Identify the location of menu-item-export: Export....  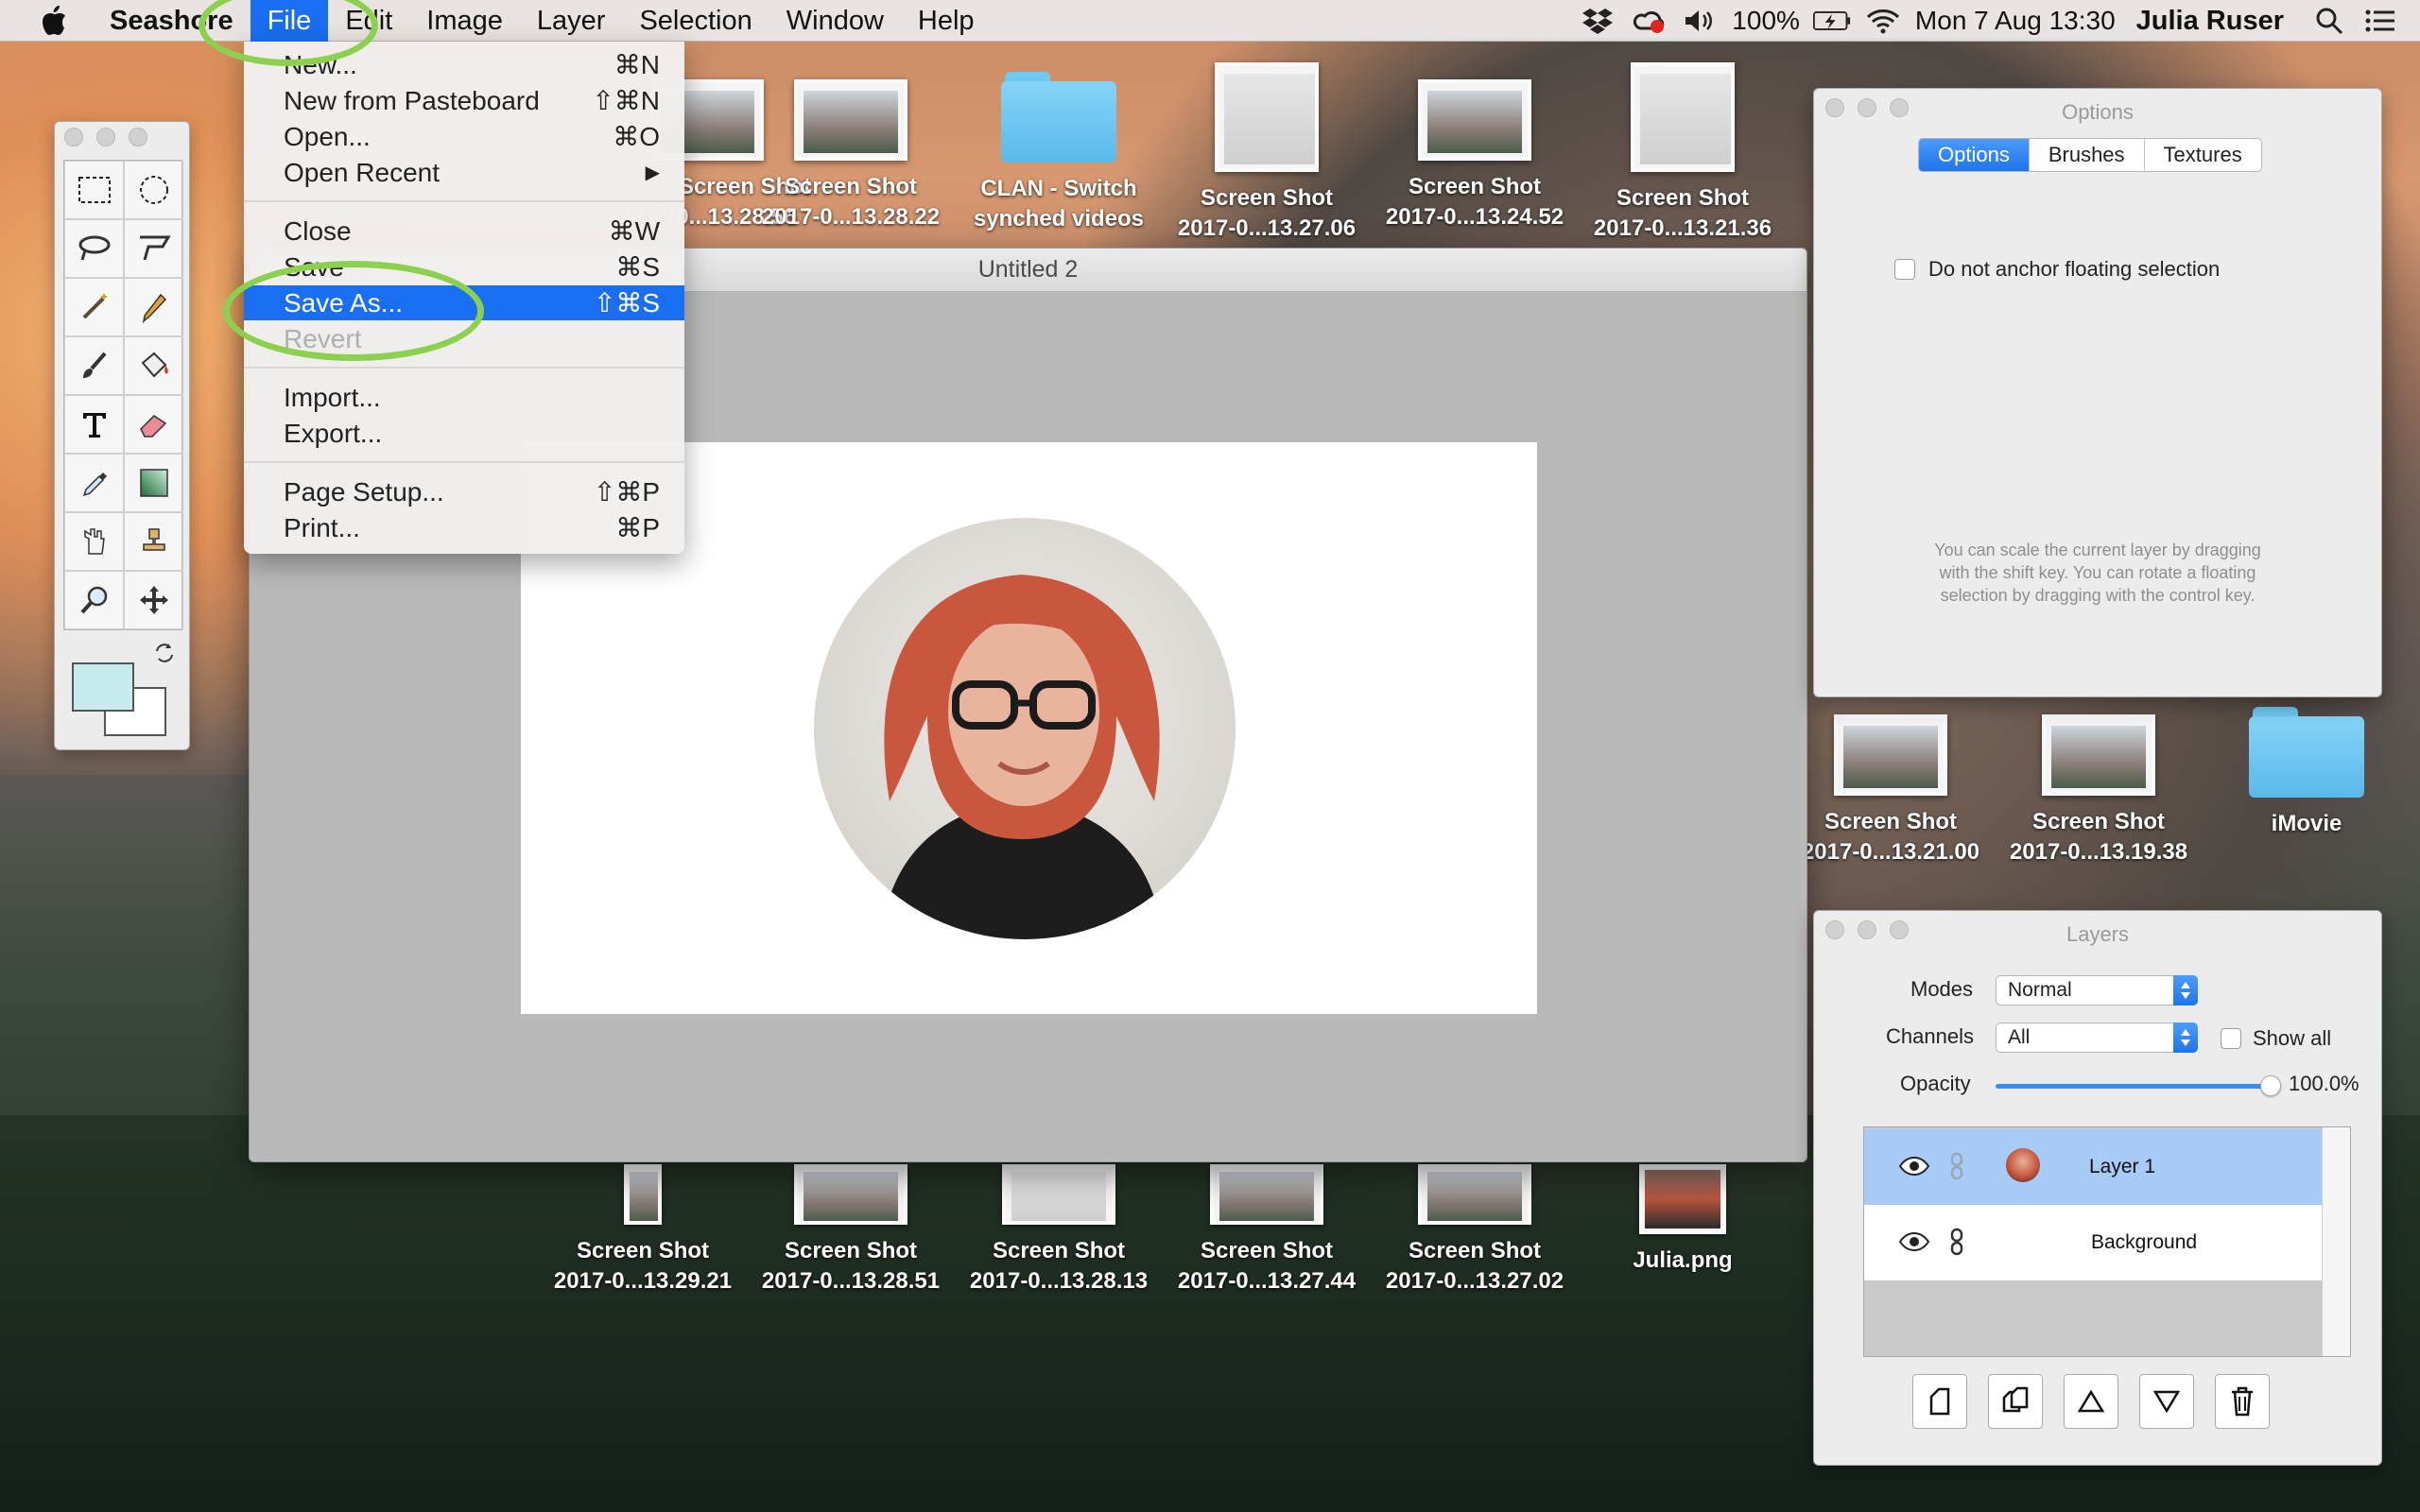
(464, 433).